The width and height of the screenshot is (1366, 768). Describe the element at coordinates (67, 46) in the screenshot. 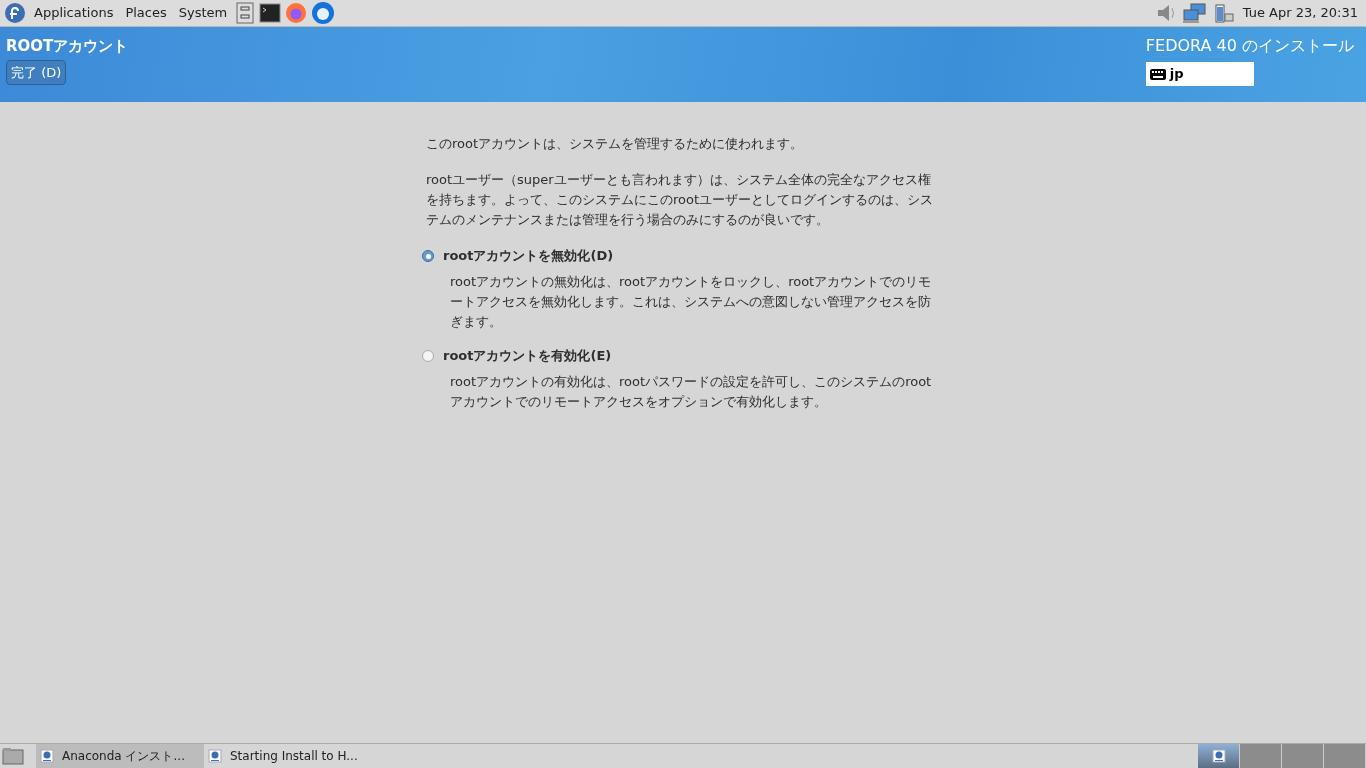

I see `screen-title: ROOTアカウント` at that location.